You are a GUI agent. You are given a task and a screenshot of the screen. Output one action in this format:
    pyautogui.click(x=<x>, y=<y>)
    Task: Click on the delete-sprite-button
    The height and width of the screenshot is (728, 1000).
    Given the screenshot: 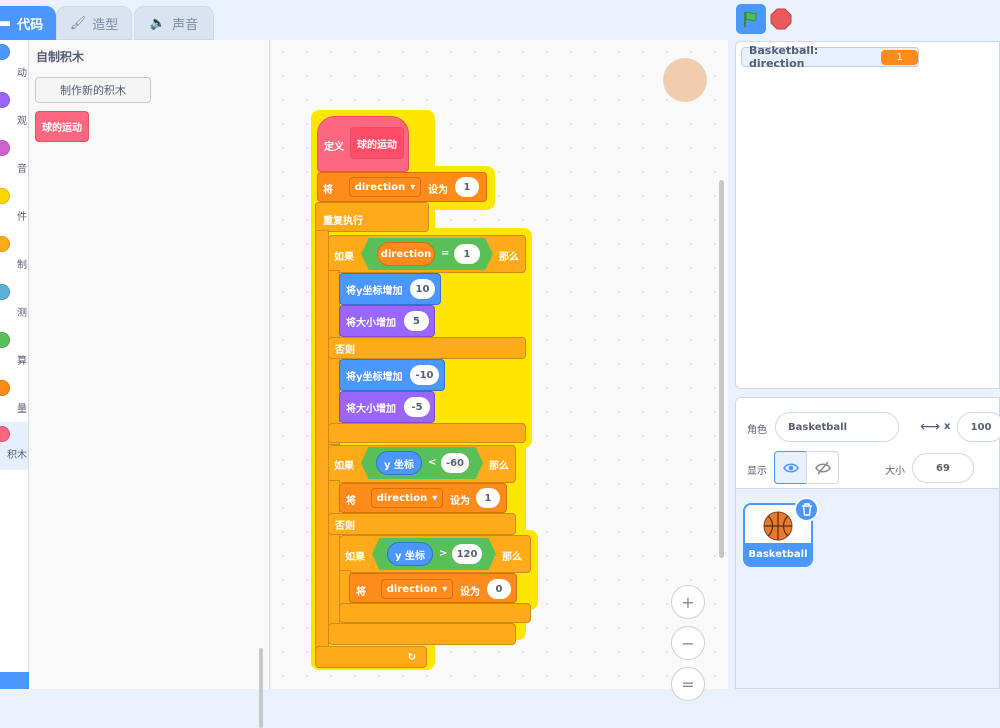 What is the action you would take?
    pyautogui.click(x=806, y=509)
    